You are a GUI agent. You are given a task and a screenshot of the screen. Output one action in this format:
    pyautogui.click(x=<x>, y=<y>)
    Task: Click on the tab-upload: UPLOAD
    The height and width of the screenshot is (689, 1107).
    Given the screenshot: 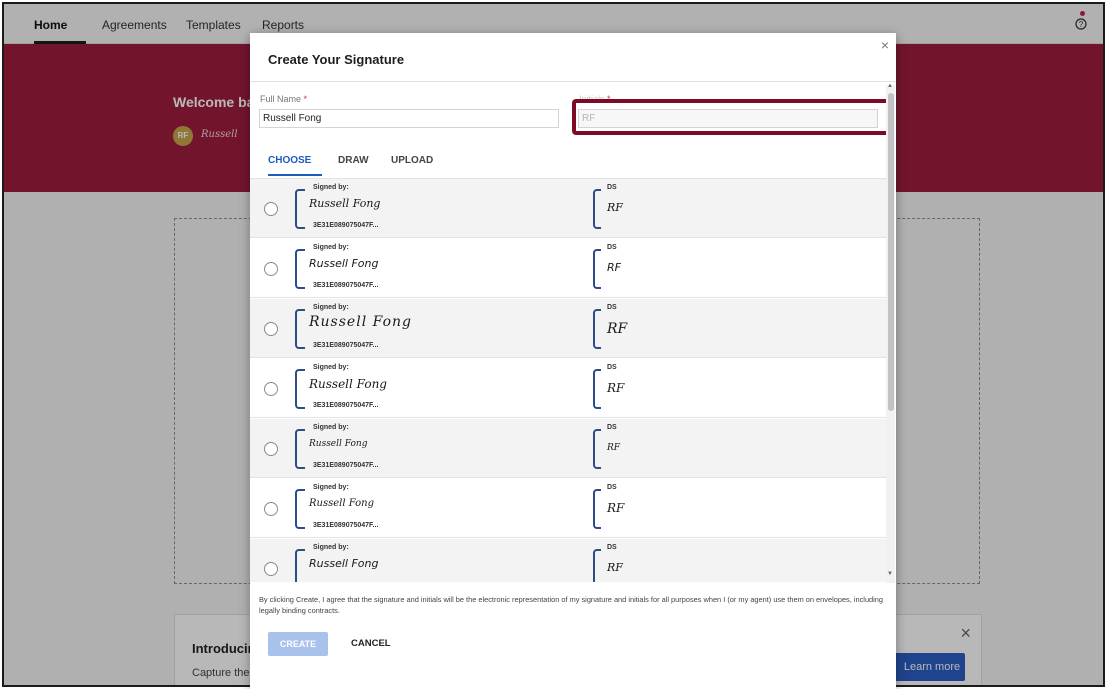 What is the action you would take?
    pyautogui.click(x=412, y=160)
    